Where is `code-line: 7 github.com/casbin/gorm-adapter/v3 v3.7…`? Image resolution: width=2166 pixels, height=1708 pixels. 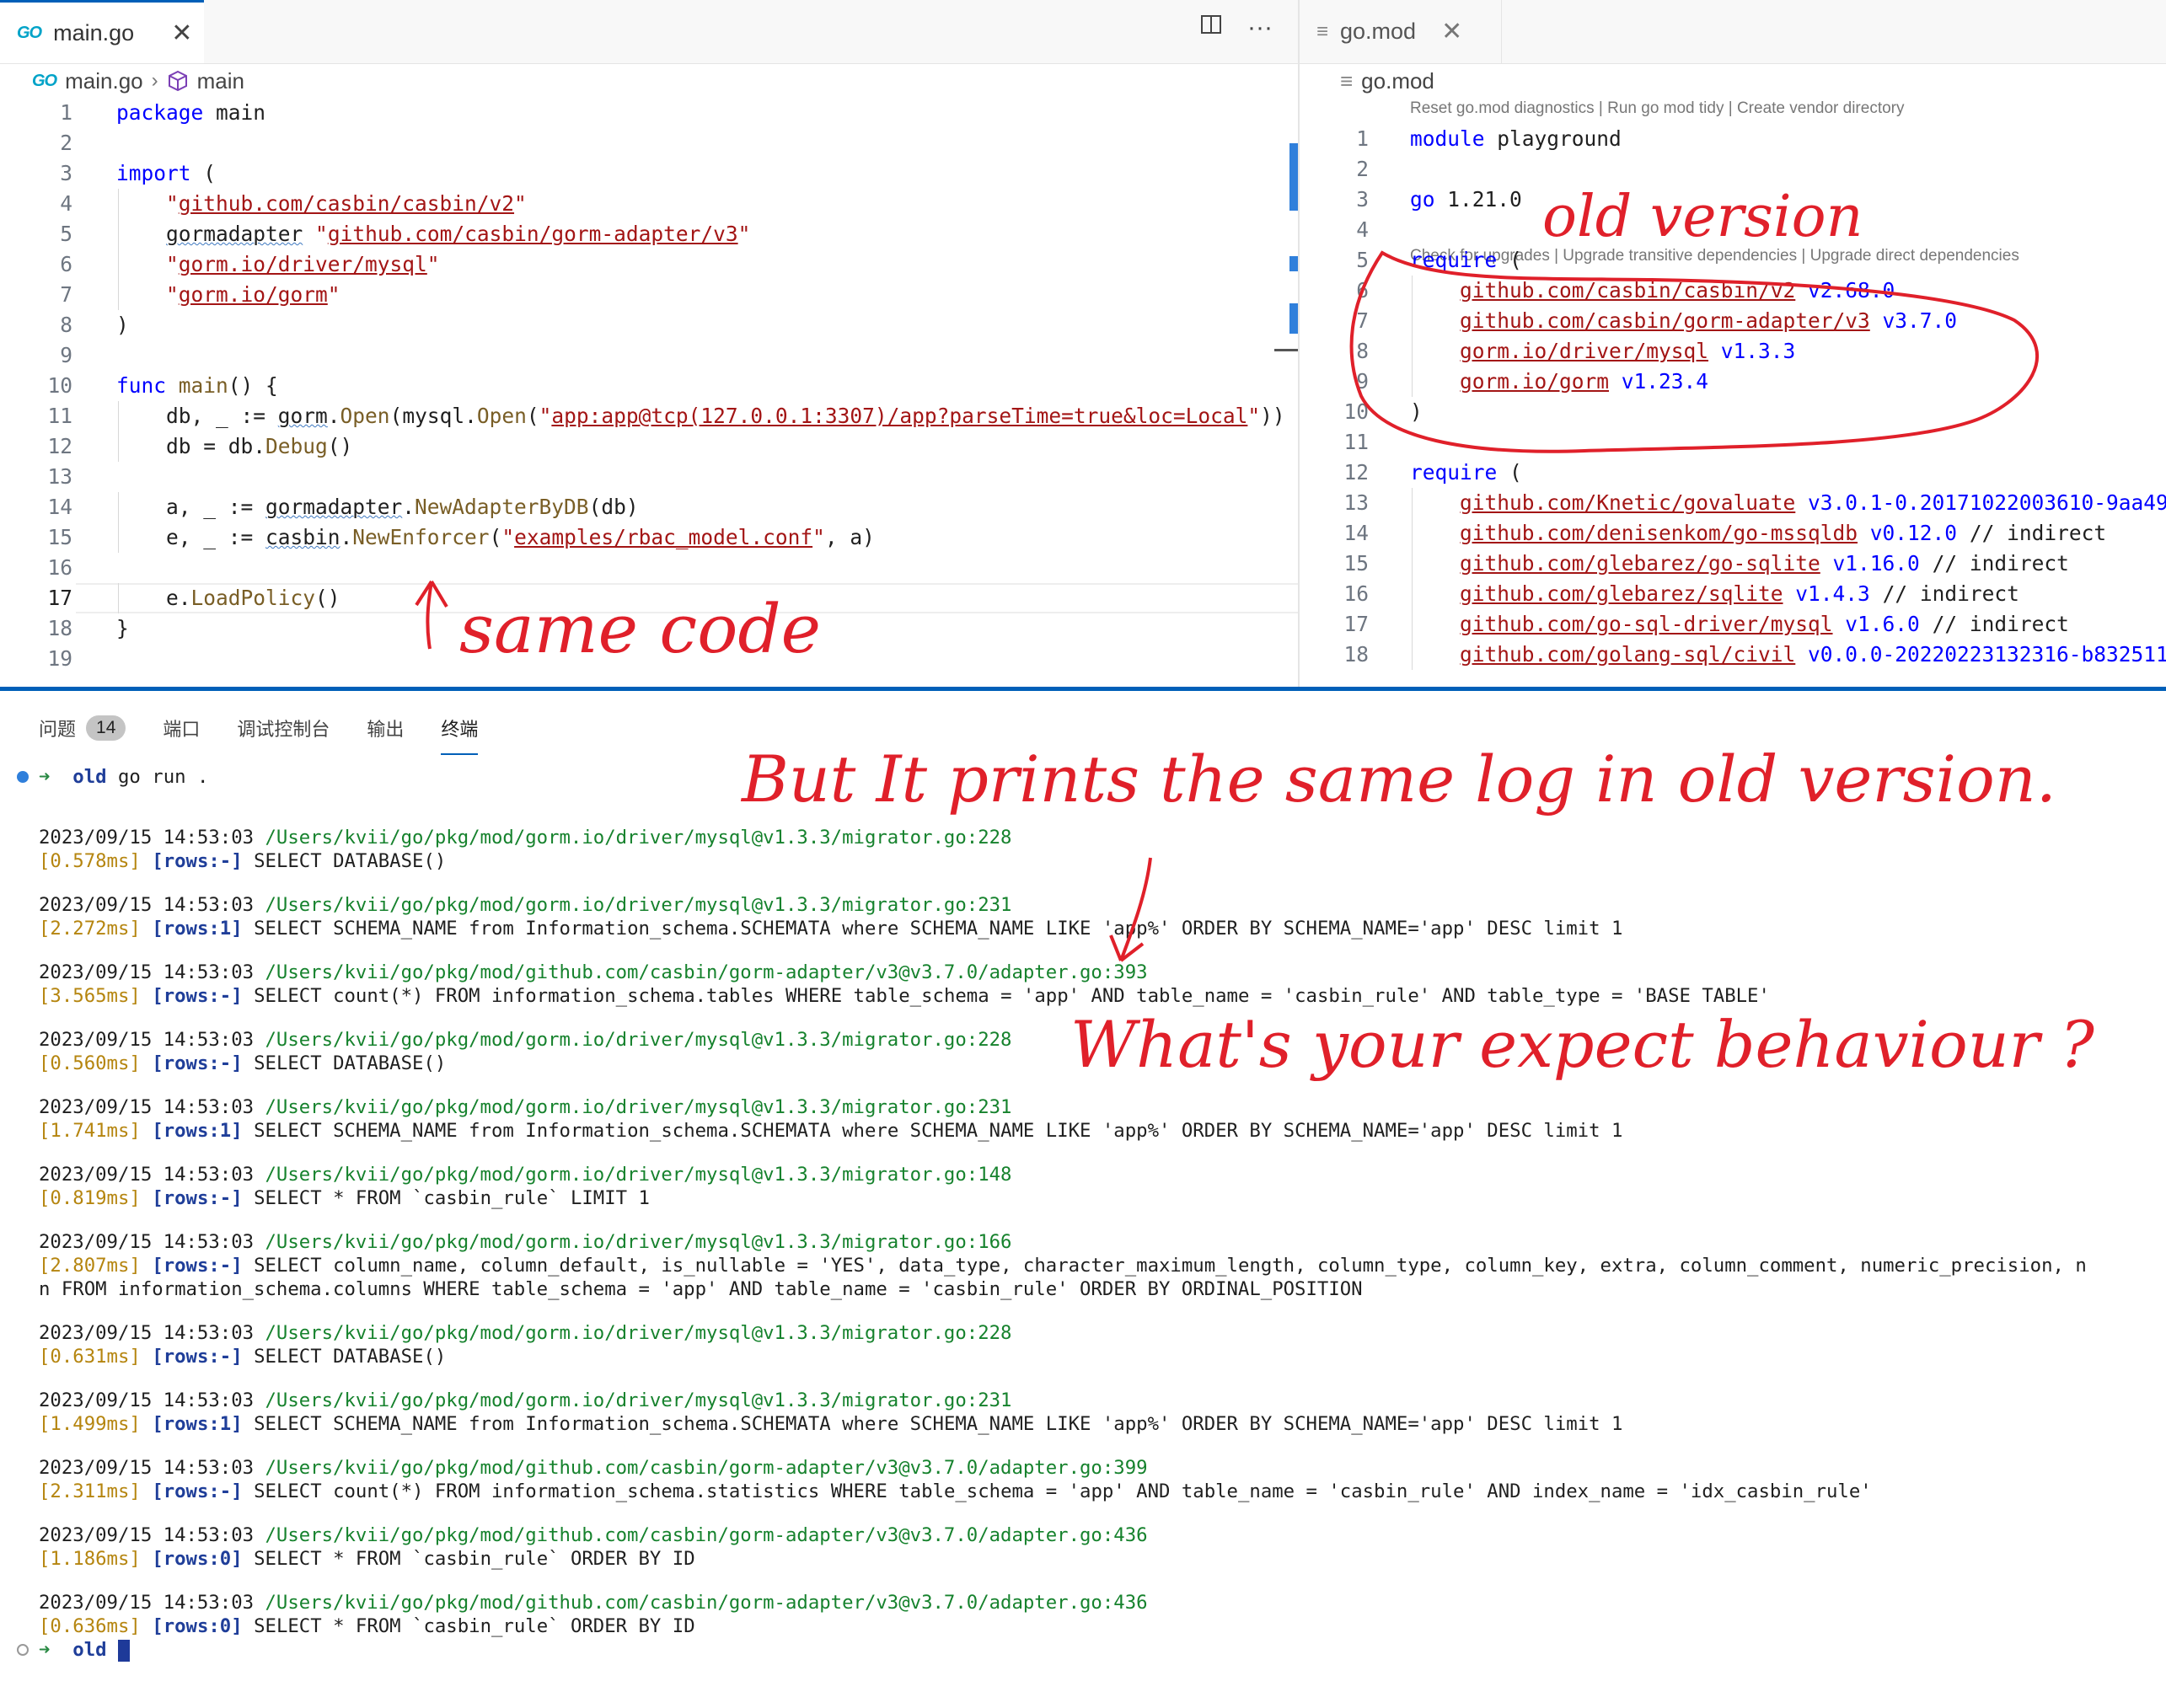
code-line: 7 github.com/casbin/gorm-adapter/v3 v3.7… is located at coordinates (1733, 321).